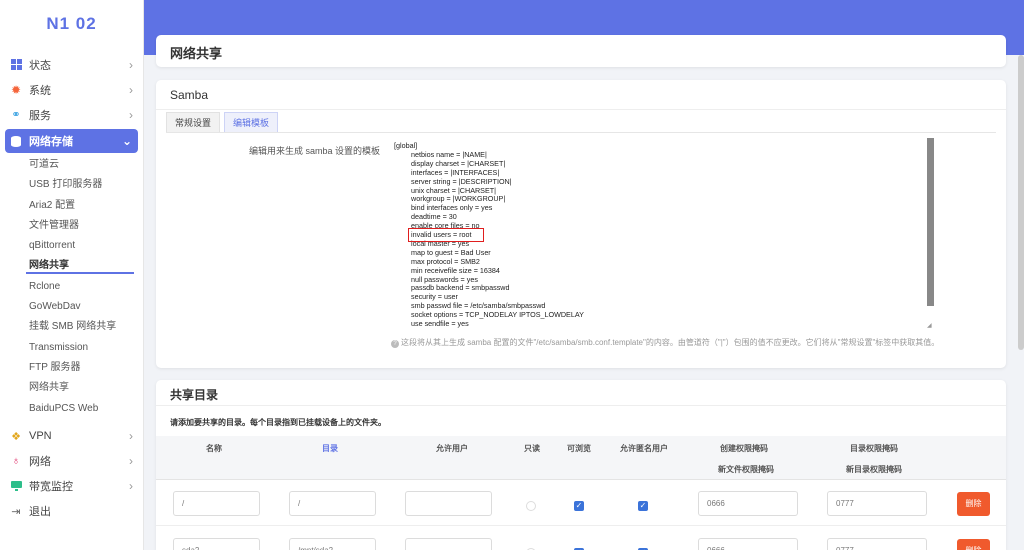  I want to click on column-header: 允许匿名用户, so click(644, 448).